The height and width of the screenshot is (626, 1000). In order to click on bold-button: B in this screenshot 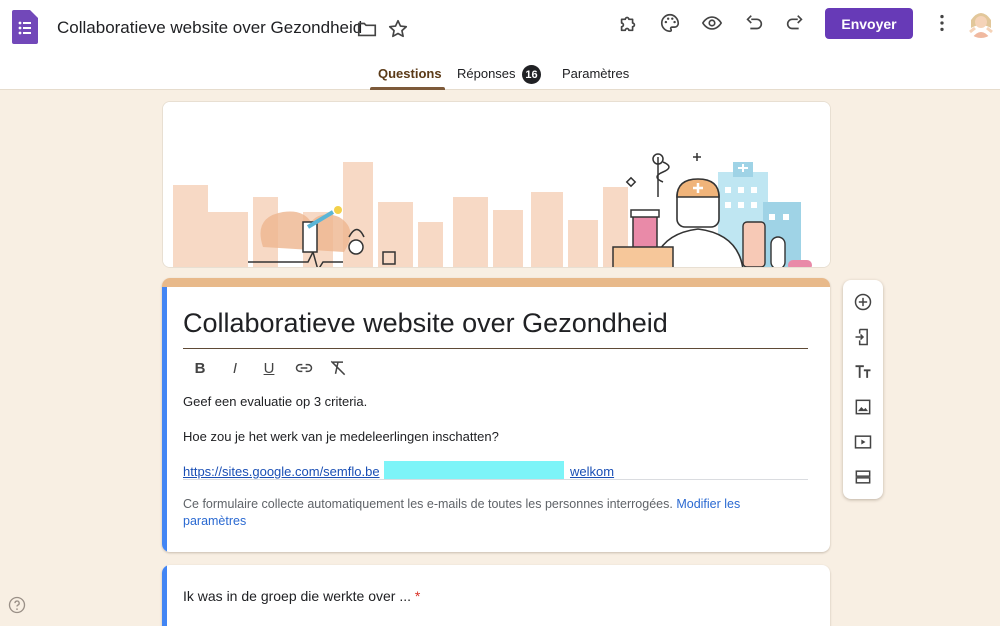, I will do `click(200, 368)`.